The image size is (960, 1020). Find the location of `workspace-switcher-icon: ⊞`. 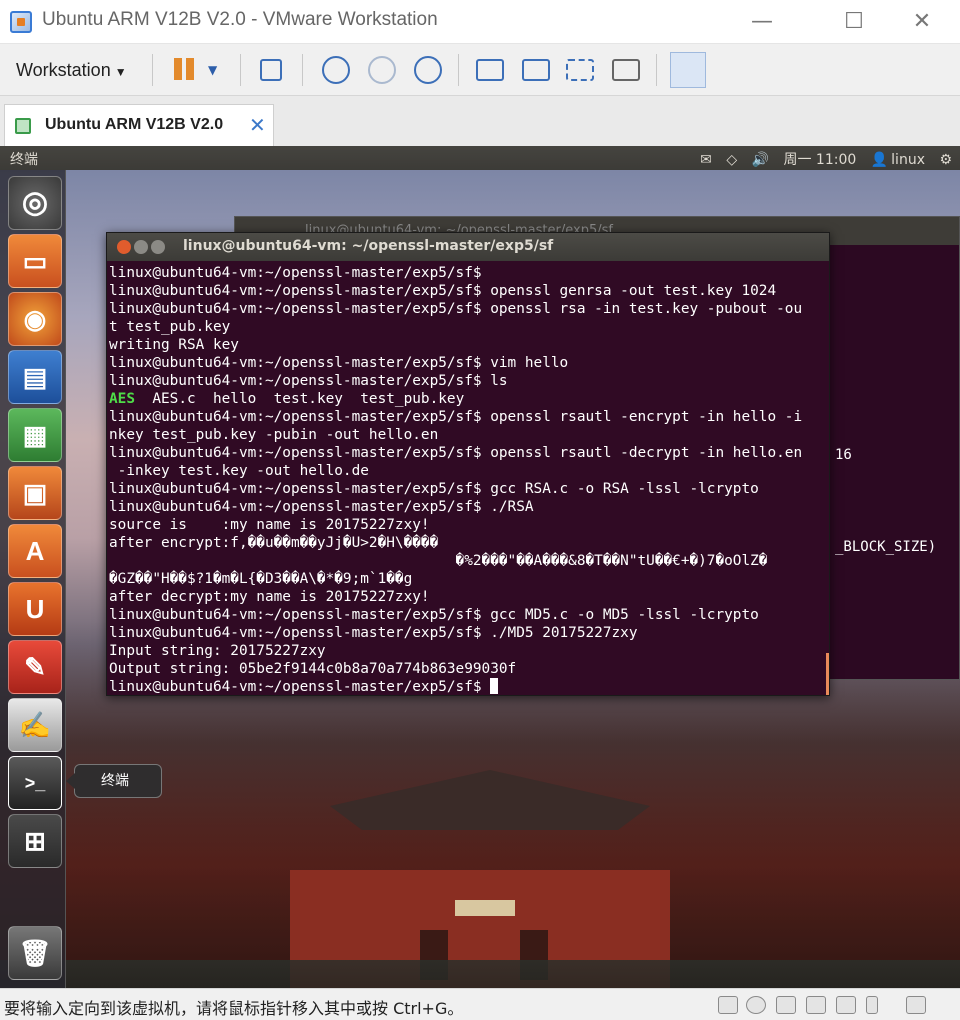

workspace-switcher-icon: ⊞ is located at coordinates (35, 841).